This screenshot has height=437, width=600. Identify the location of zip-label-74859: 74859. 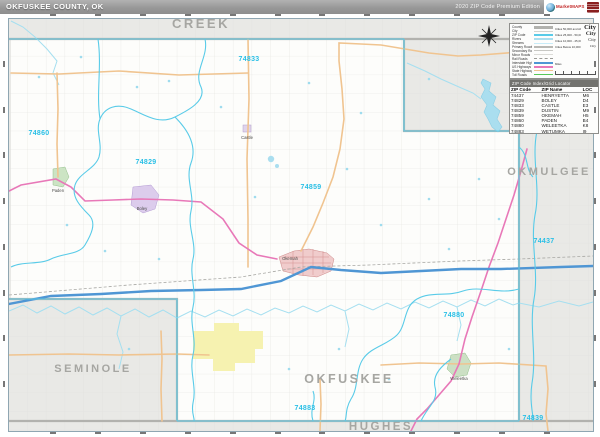
(311, 187).